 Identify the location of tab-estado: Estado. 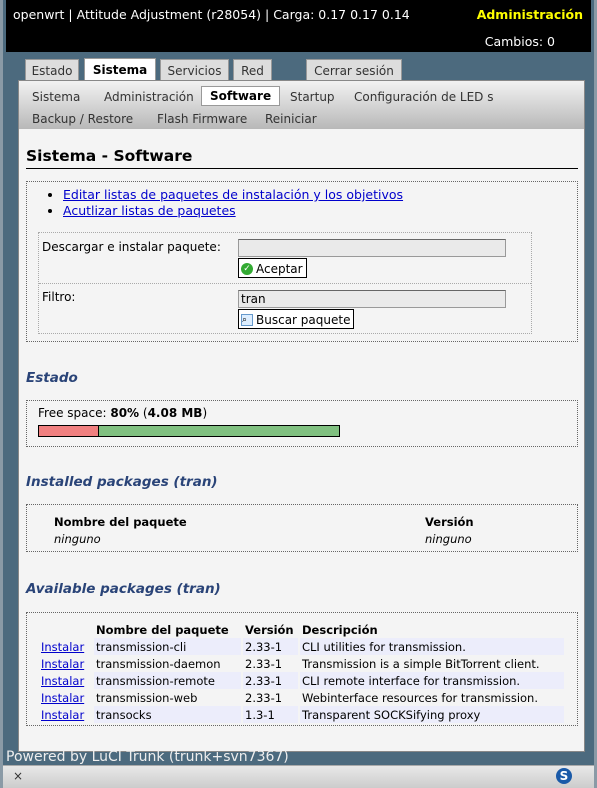
(52, 70).